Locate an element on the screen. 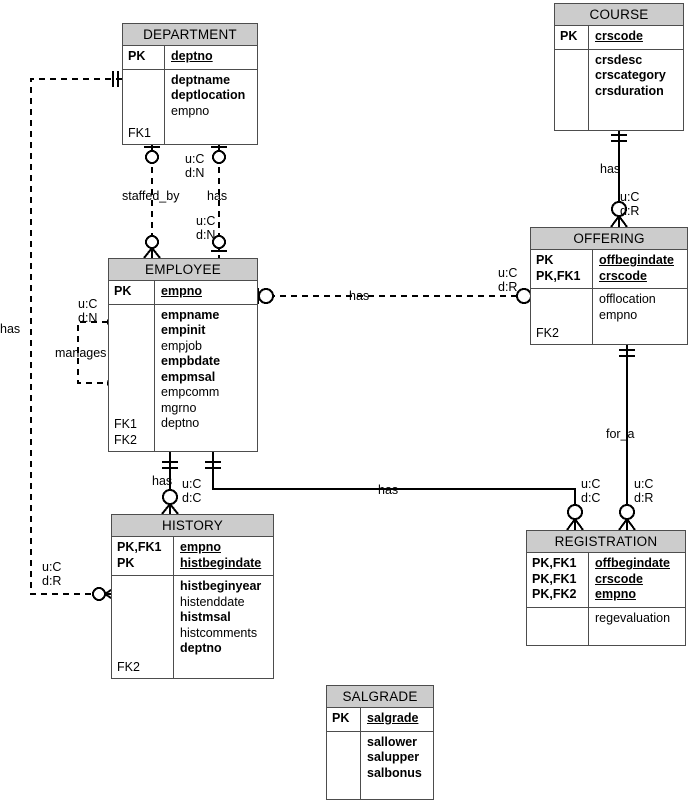 This screenshot has width=690, height=803. attr-name-column: deptname deptlocation empno is located at coordinates (207, 108).